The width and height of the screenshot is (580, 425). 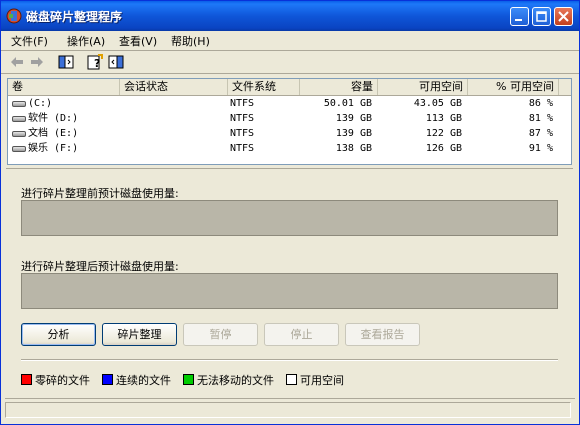 What do you see at coordinates (437, 103) in the screenshot?
I see `free-space: 43.05 GB` at bounding box center [437, 103].